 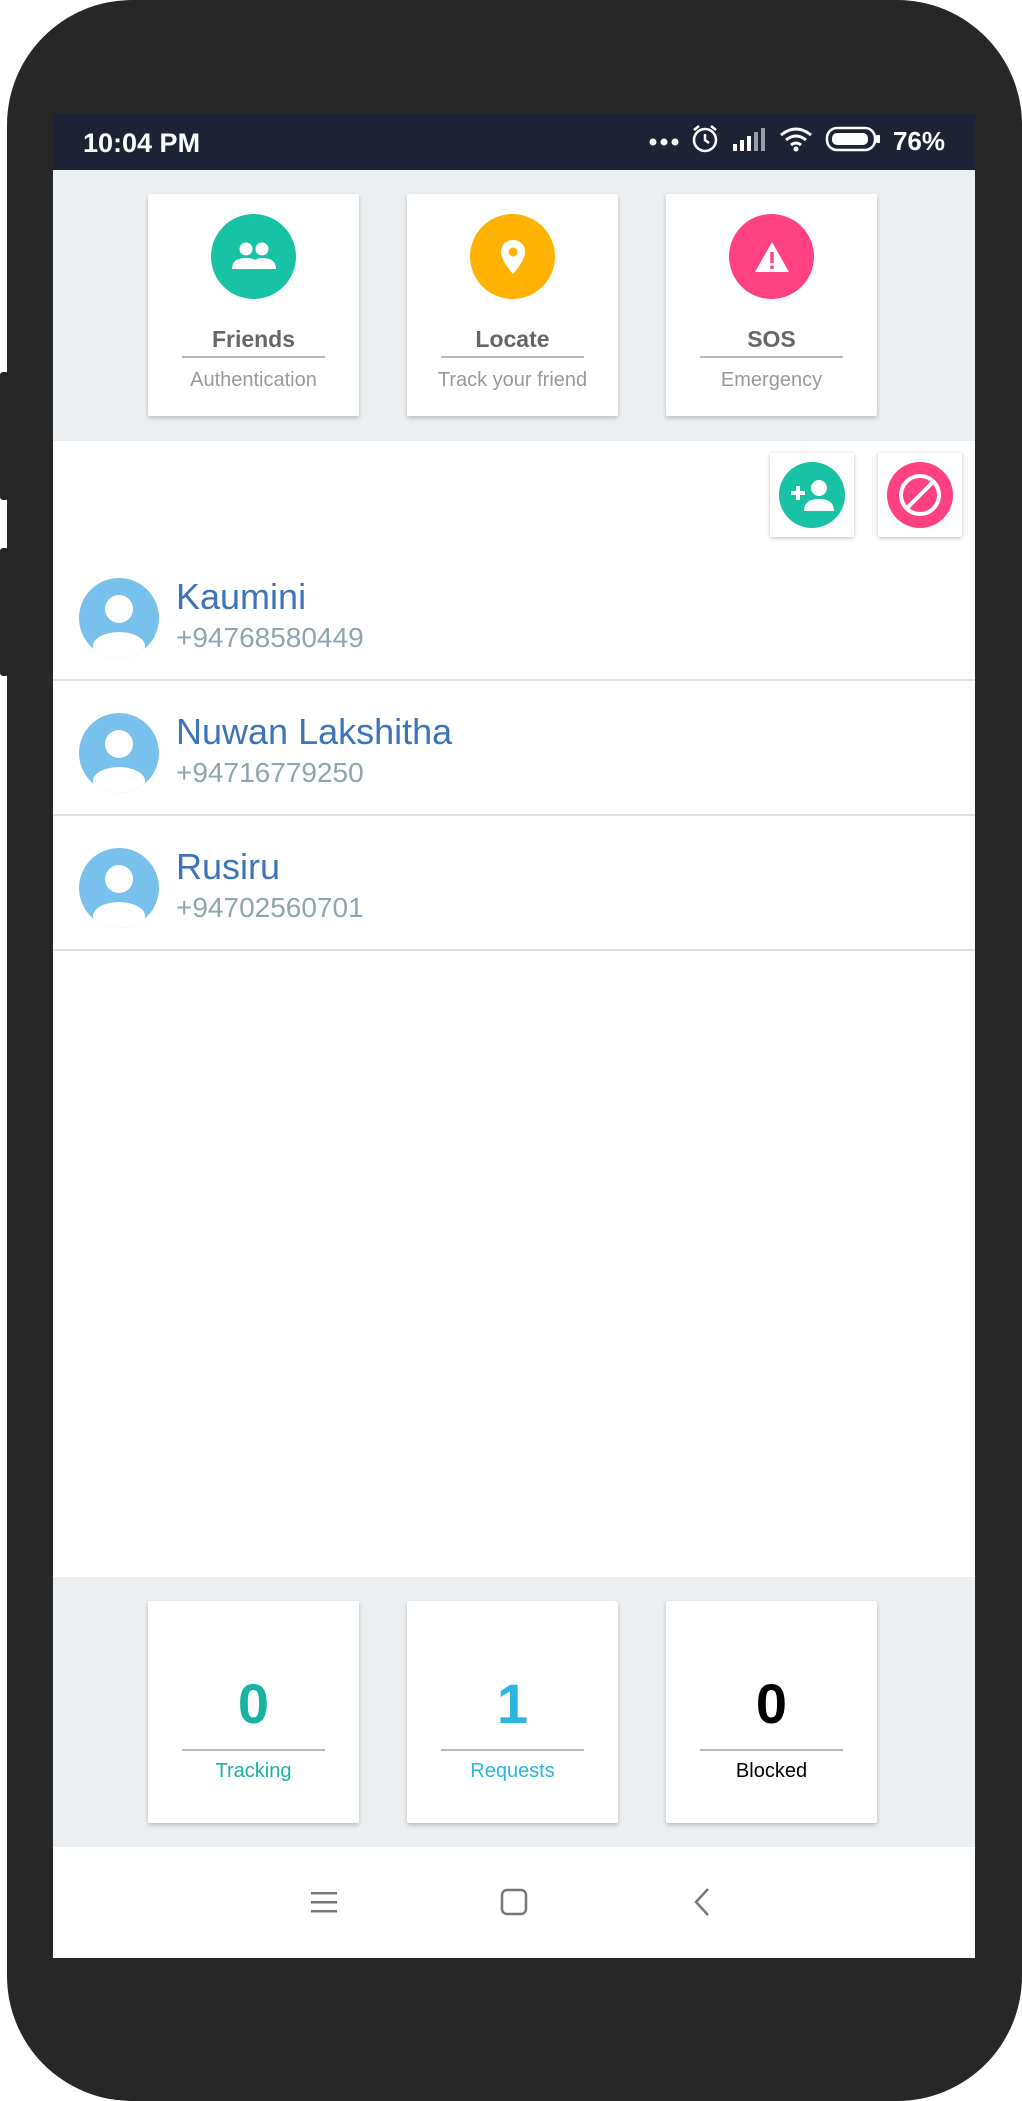 I want to click on signal-icon, so click(x=749, y=141).